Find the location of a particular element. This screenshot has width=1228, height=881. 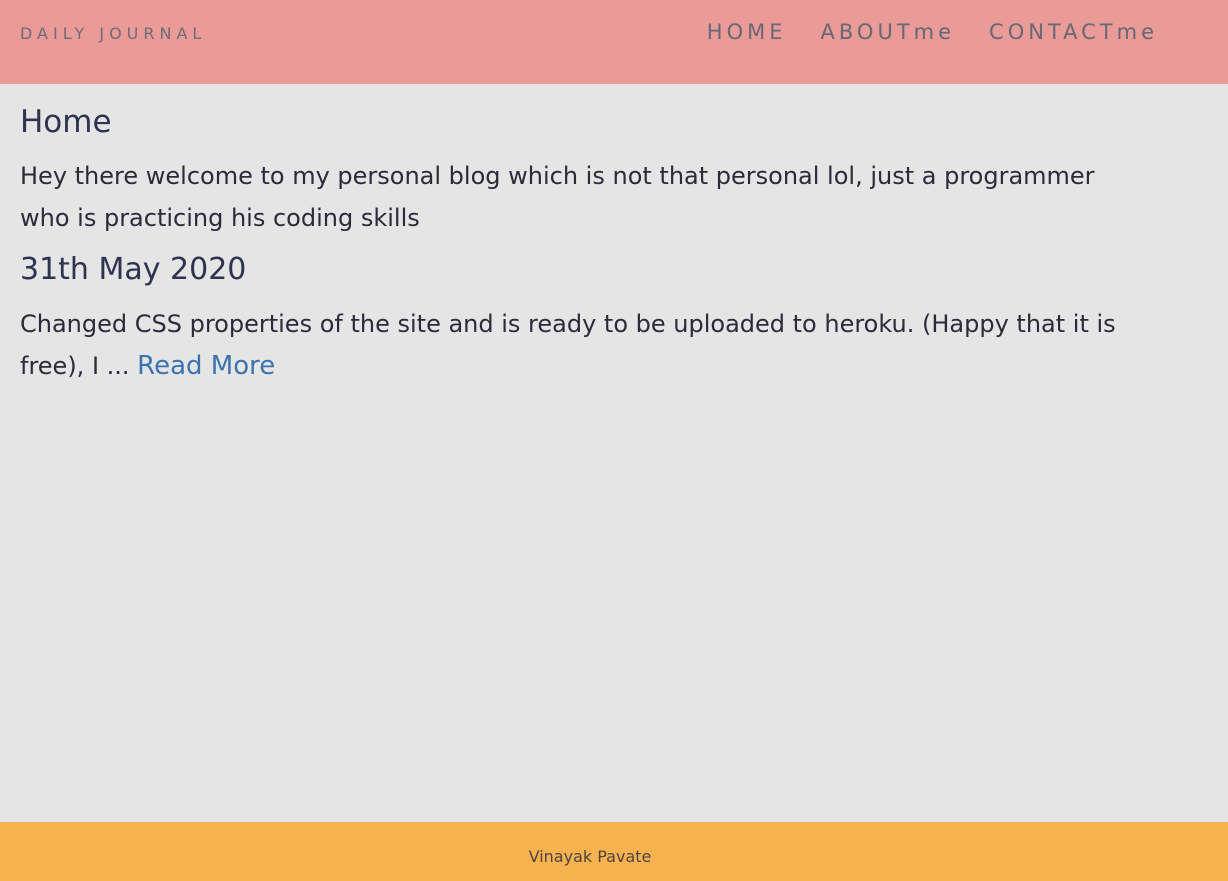

nav-item-about: ABOUTme is located at coordinates (888, 32).